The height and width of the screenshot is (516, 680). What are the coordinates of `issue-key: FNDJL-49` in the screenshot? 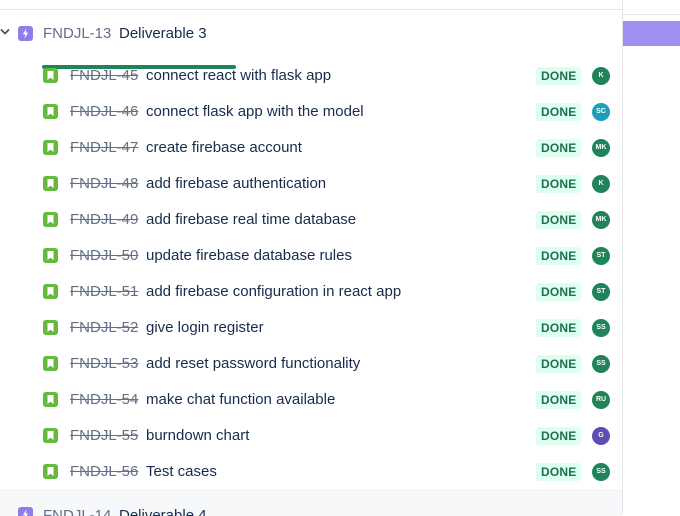 It's located at (104, 219).